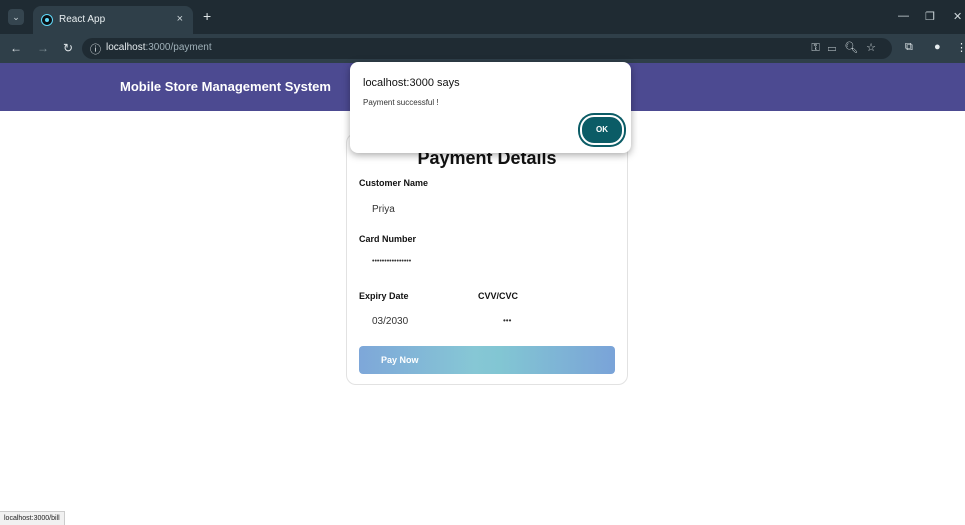 The image size is (965, 525). What do you see at coordinates (875, 48) in the screenshot?
I see `bookmark-star-icon: ☆` at bounding box center [875, 48].